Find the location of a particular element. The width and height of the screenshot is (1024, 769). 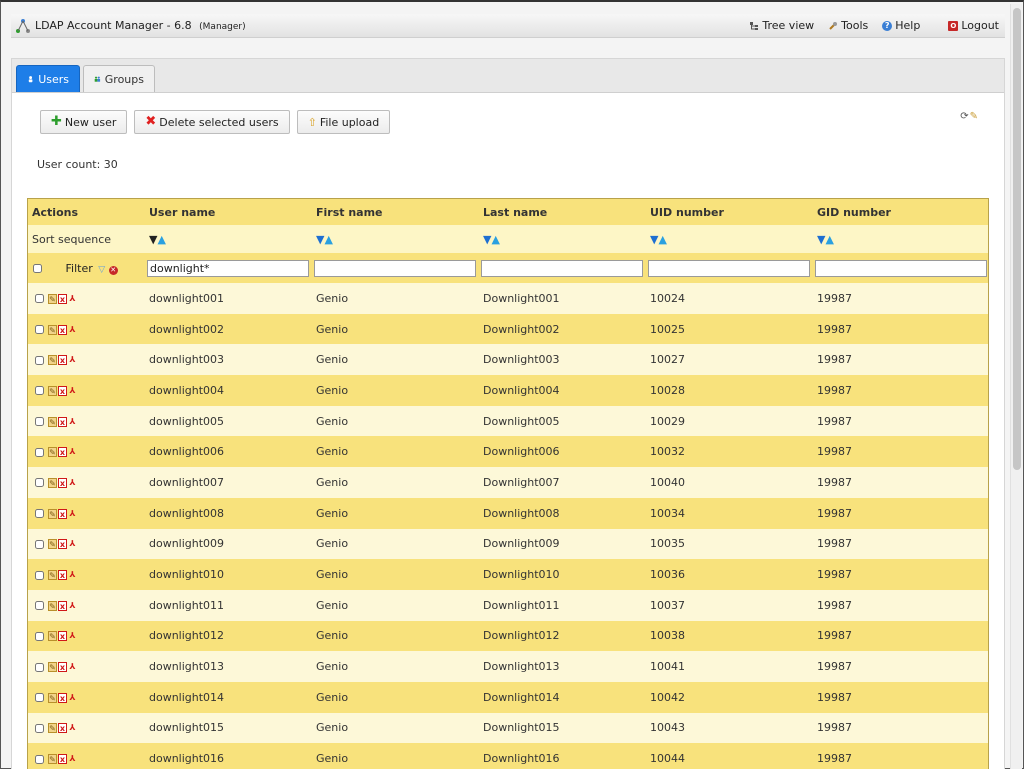

sort-gid-number: ▼ ▲ is located at coordinates (900, 239).